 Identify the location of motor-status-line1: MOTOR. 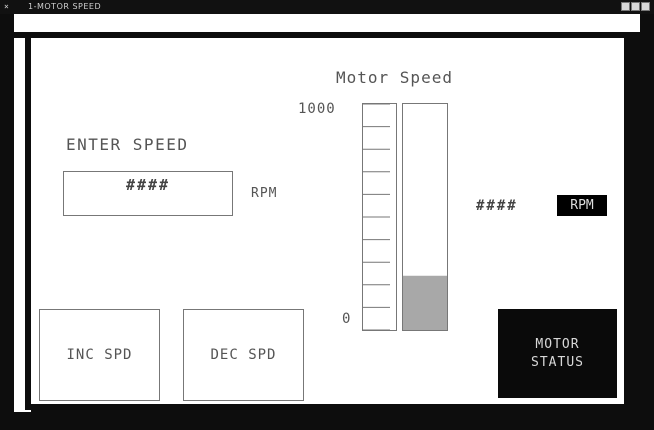
(557, 344).